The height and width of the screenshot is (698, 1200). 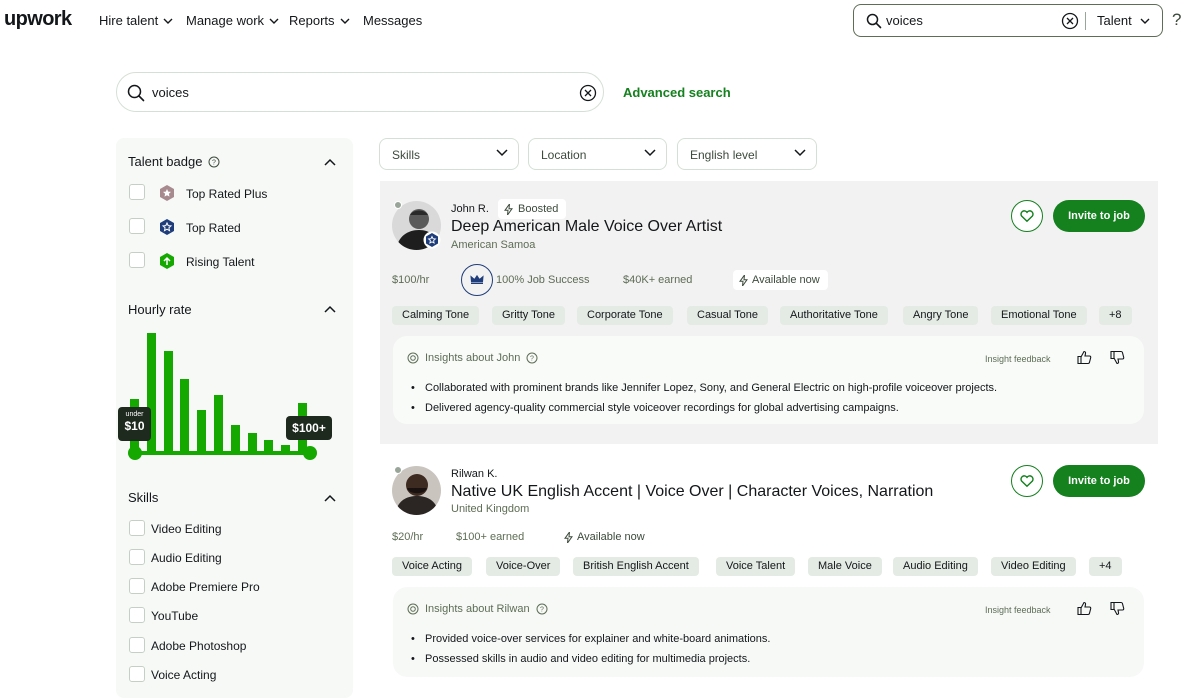 What do you see at coordinates (165, 161) in the screenshot?
I see `talent-badge-title: Talent badge` at bounding box center [165, 161].